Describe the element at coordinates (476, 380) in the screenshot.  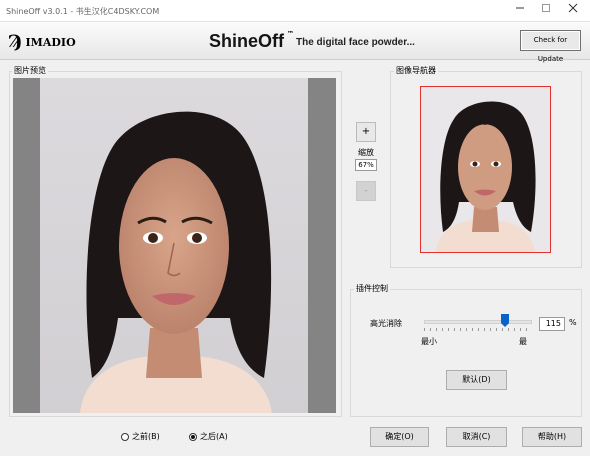
I see `default-button: 默认(D)` at that location.